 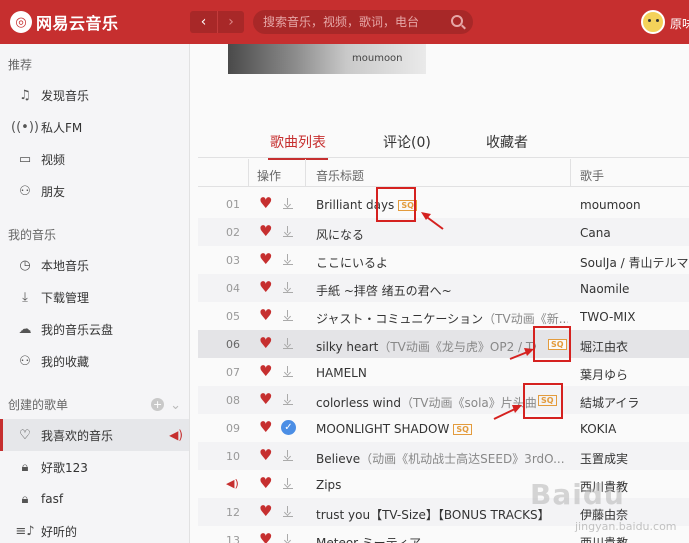 I want to click on song-artist: Cana, so click(x=634, y=233).